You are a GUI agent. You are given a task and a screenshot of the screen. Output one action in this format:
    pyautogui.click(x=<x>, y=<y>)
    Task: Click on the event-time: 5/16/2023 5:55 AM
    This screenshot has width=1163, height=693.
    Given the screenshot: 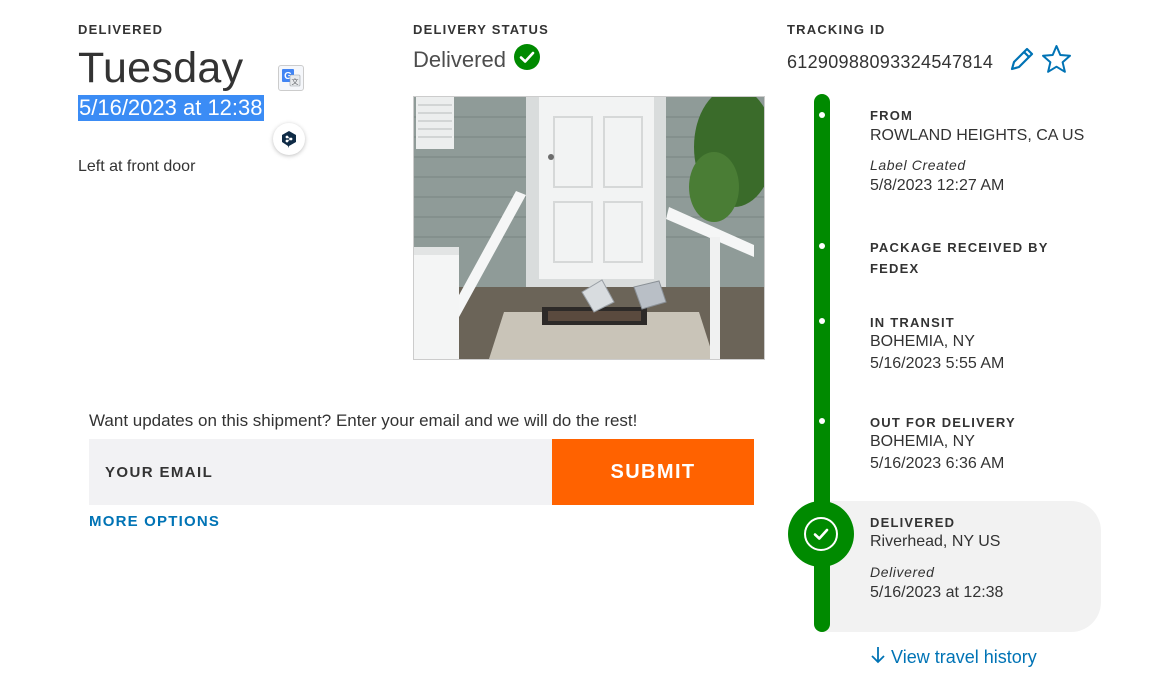 What is the action you would take?
    pyautogui.click(x=937, y=363)
    